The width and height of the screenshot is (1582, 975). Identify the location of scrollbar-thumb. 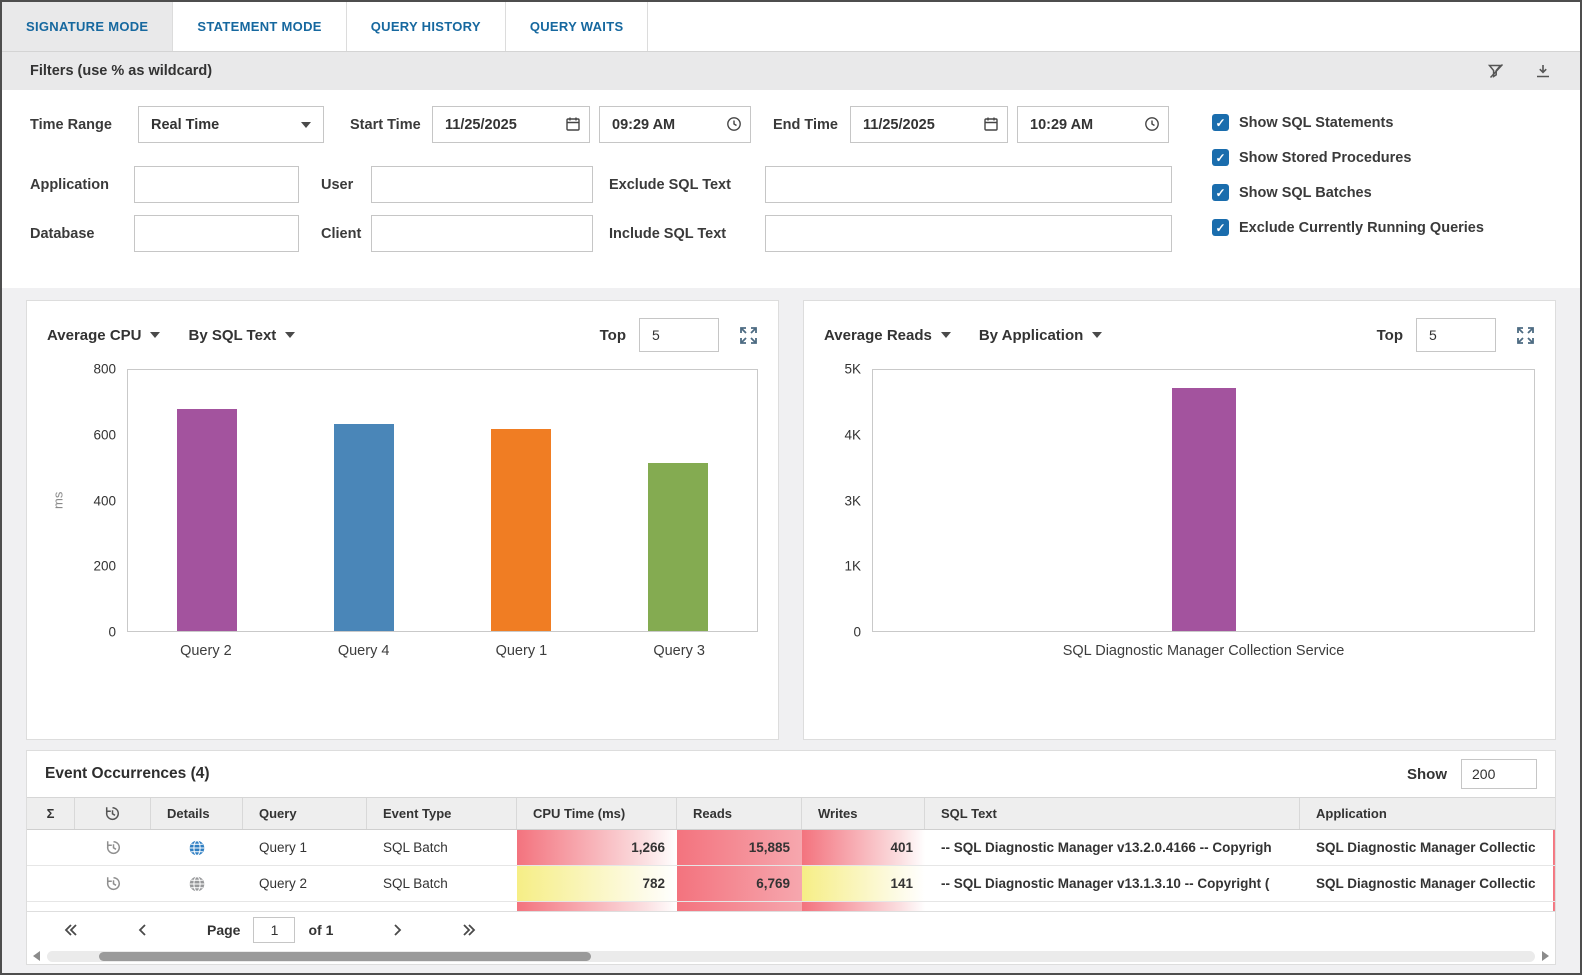
(345, 956).